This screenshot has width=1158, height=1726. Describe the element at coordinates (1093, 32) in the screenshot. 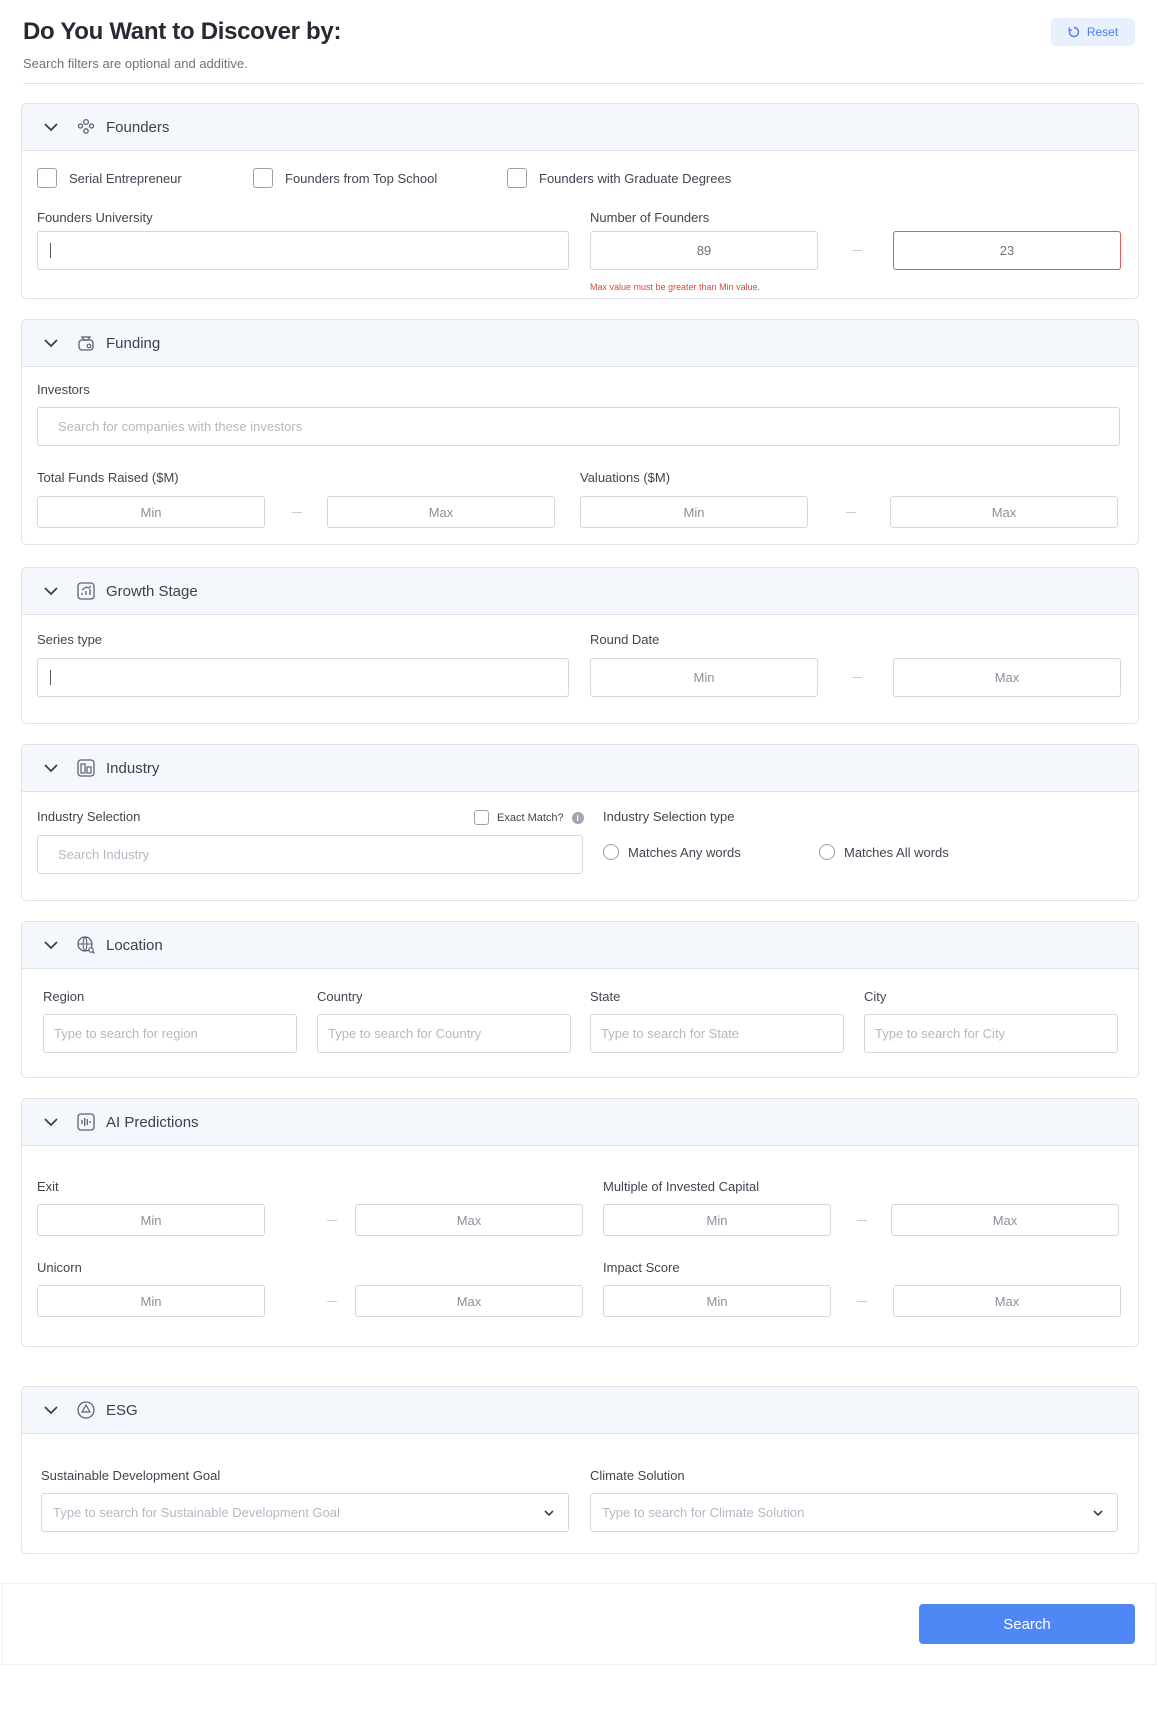

I see `reset-button: Reset` at that location.